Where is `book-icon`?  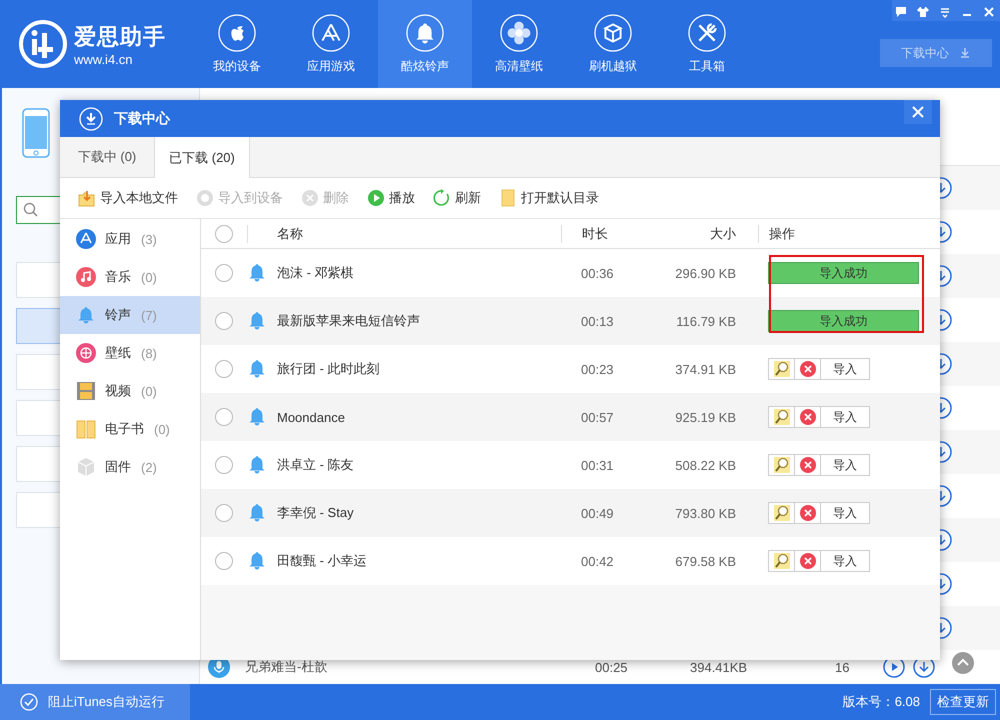
book-icon is located at coordinates (86, 429).